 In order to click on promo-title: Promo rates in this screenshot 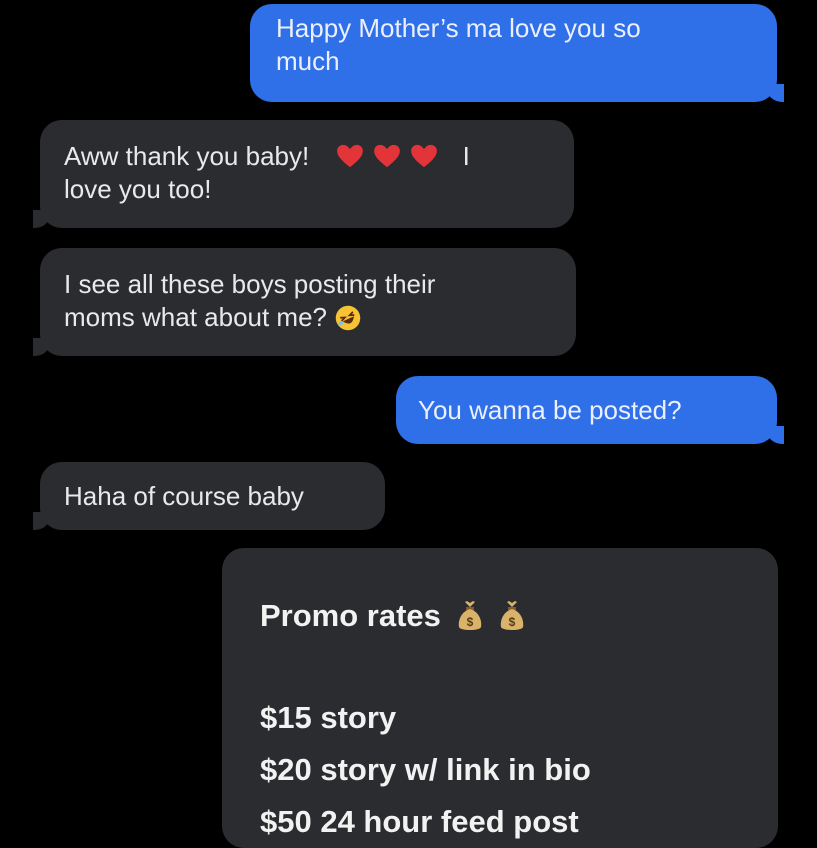, I will do `click(350, 615)`.